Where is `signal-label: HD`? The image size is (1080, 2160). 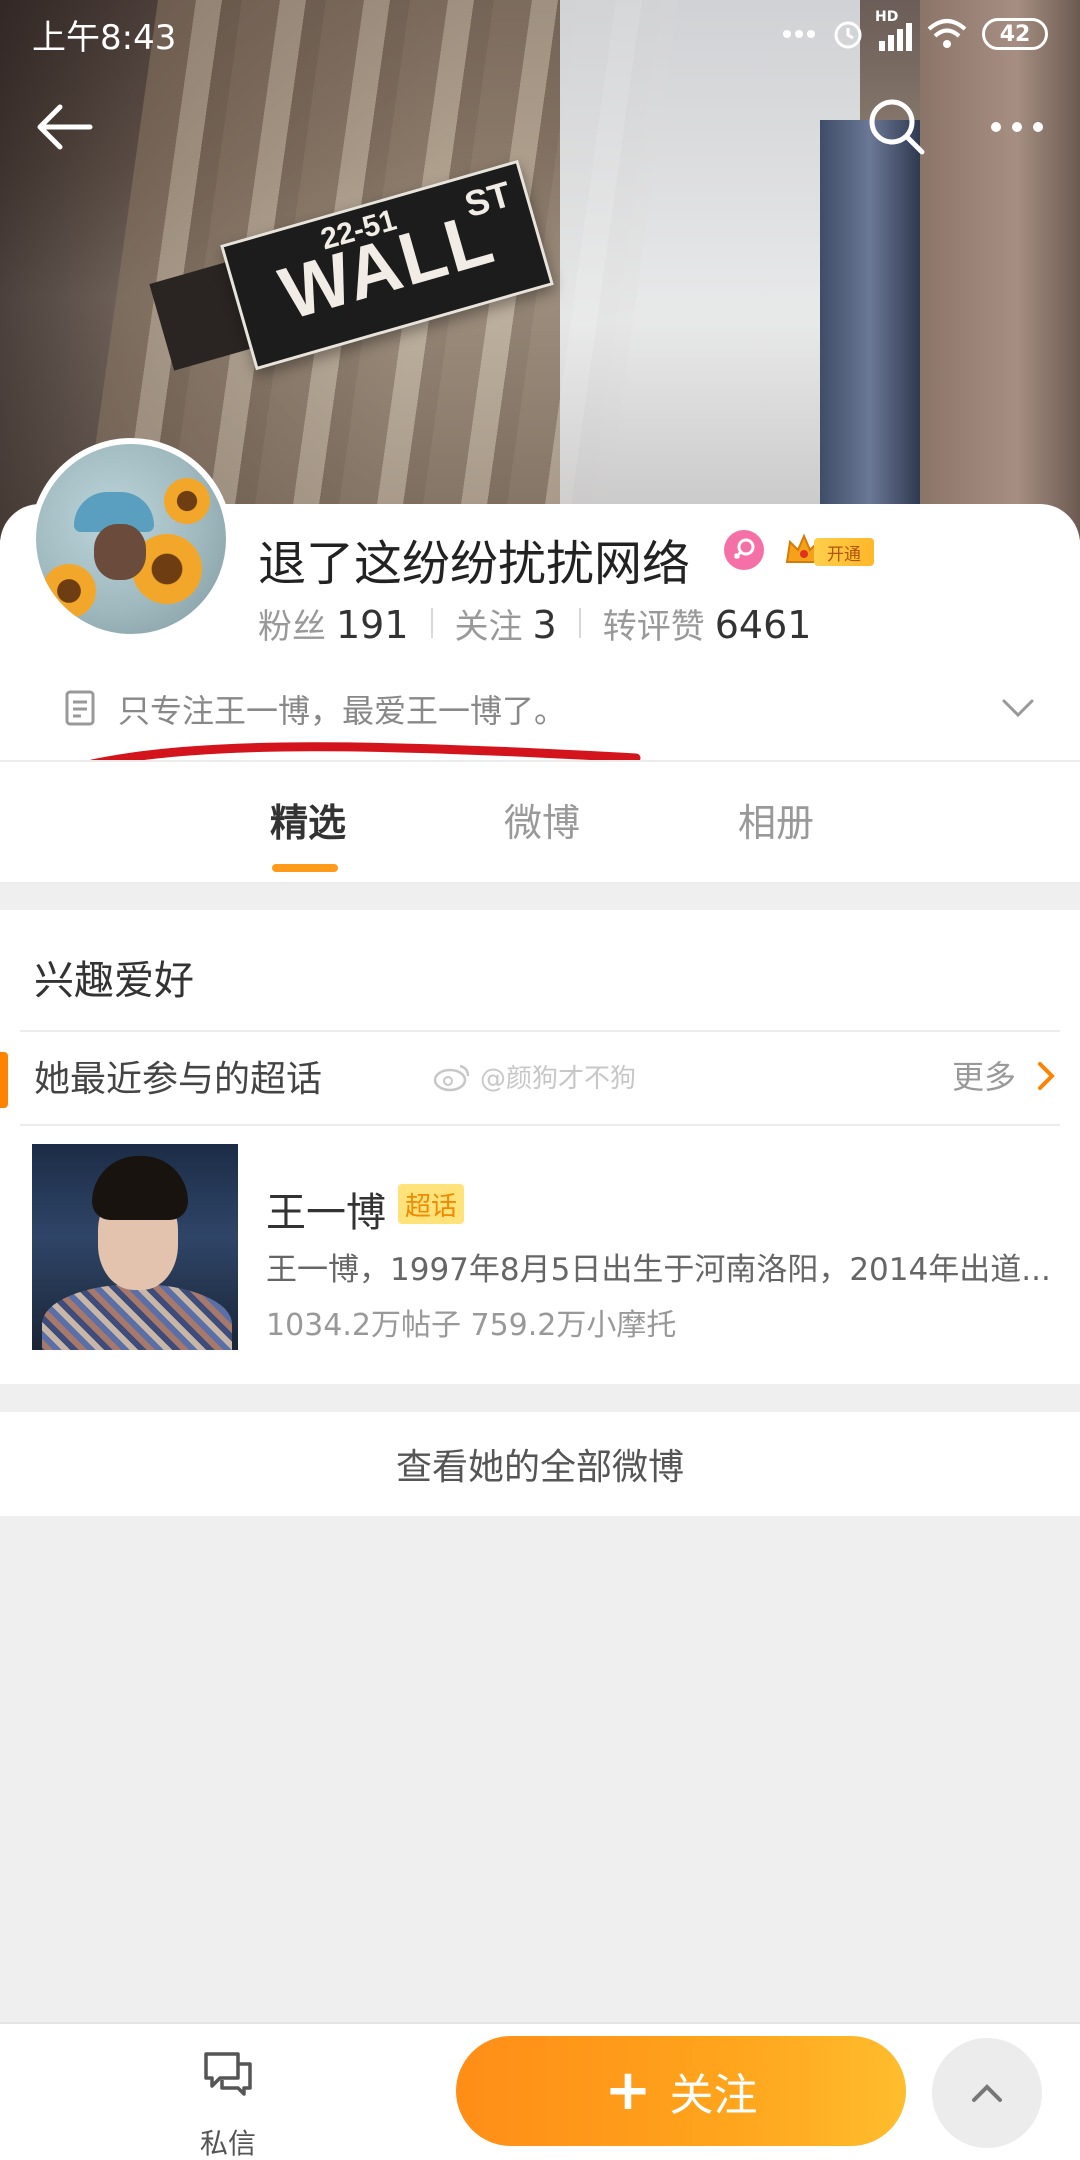 signal-label: HD is located at coordinates (887, 17).